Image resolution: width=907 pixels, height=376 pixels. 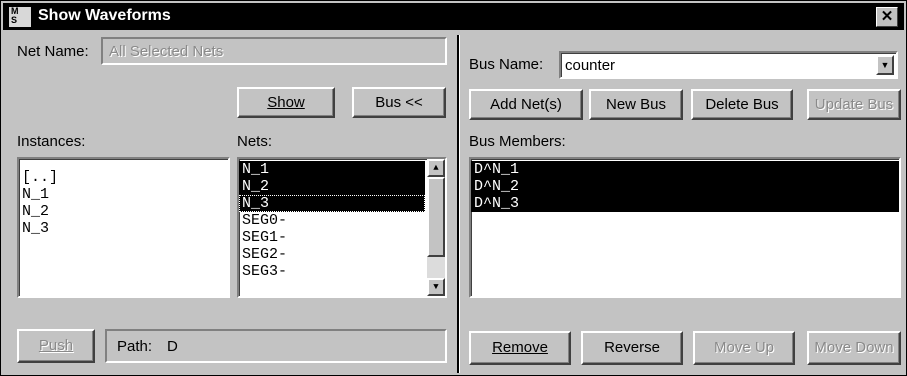 I want to click on instance-item: N_3, so click(x=123, y=228).